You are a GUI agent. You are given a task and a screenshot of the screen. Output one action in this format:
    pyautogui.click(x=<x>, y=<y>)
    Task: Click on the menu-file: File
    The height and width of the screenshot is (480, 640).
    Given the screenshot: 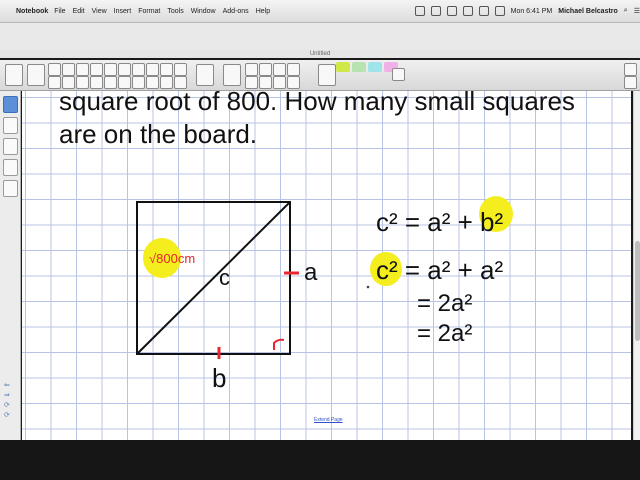 What is the action you would take?
    pyautogui.click(x=59, y=11)
    